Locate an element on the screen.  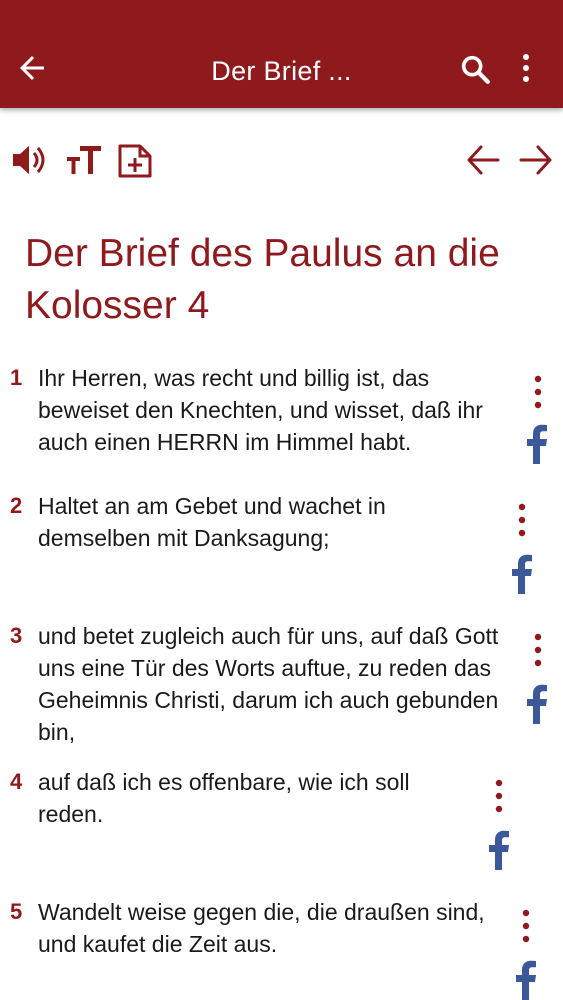
arrow-right-icon is located at coordinates (536, 160).